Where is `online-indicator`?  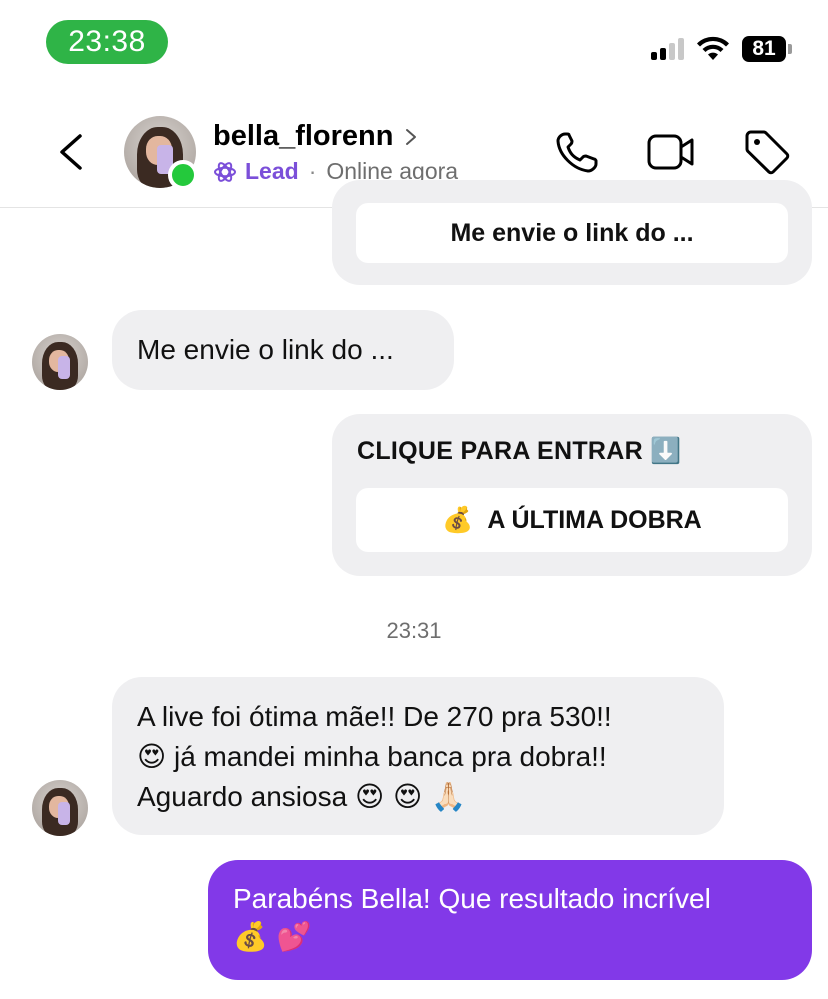
online-indicator is located at coordinates (183, 175).